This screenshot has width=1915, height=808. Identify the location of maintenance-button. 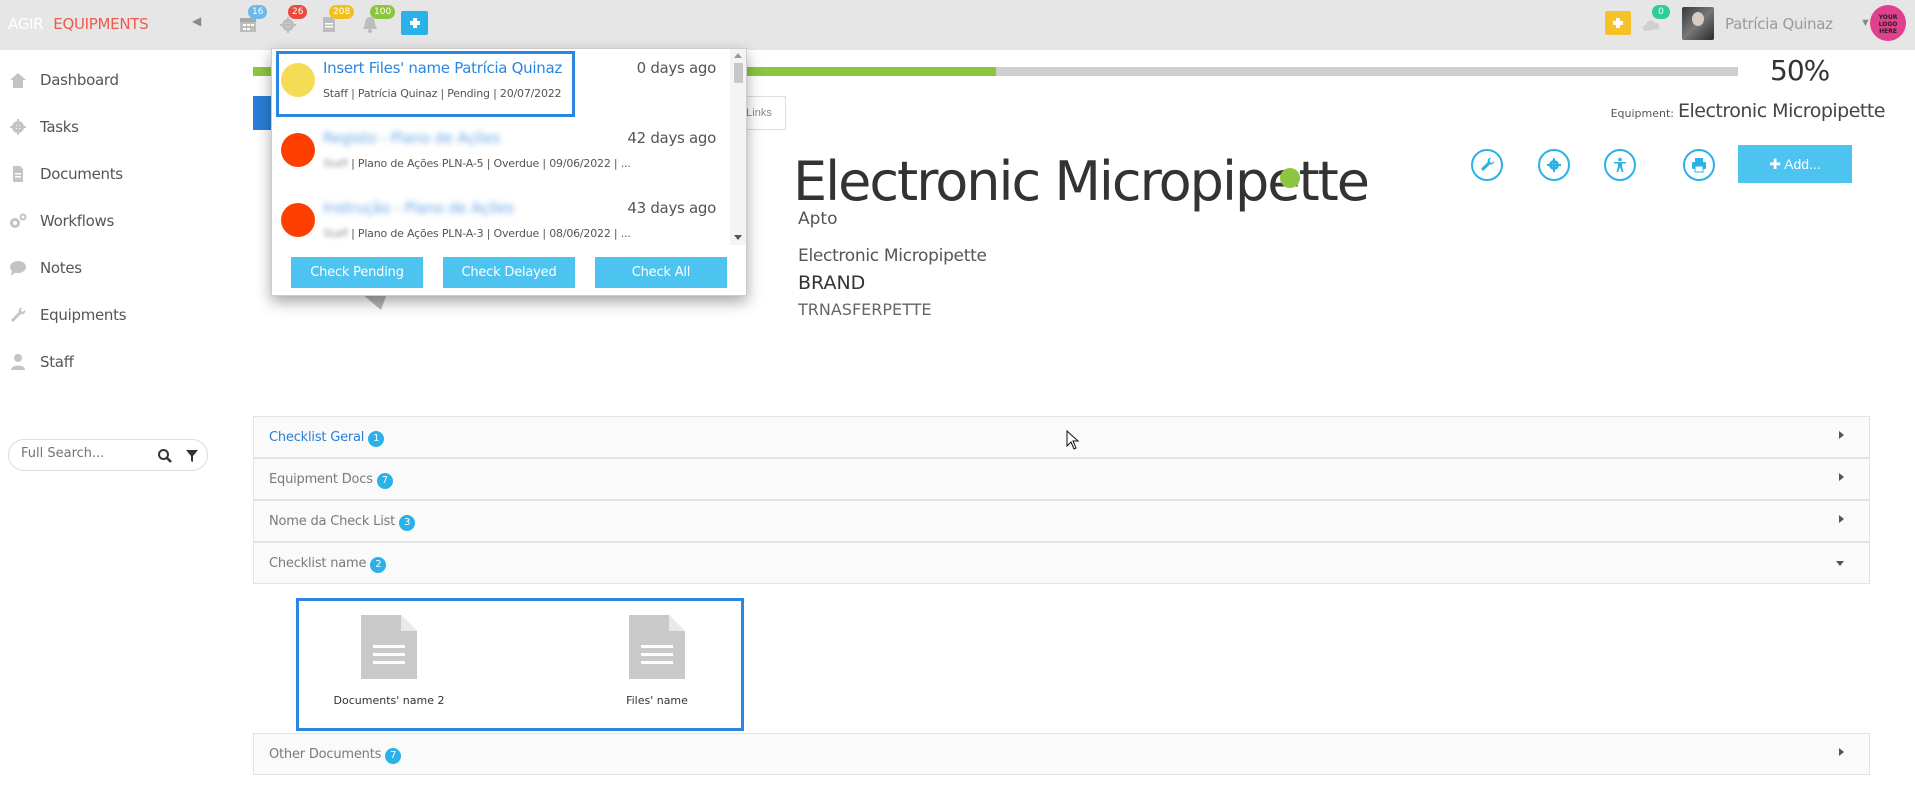
(1487, 165).